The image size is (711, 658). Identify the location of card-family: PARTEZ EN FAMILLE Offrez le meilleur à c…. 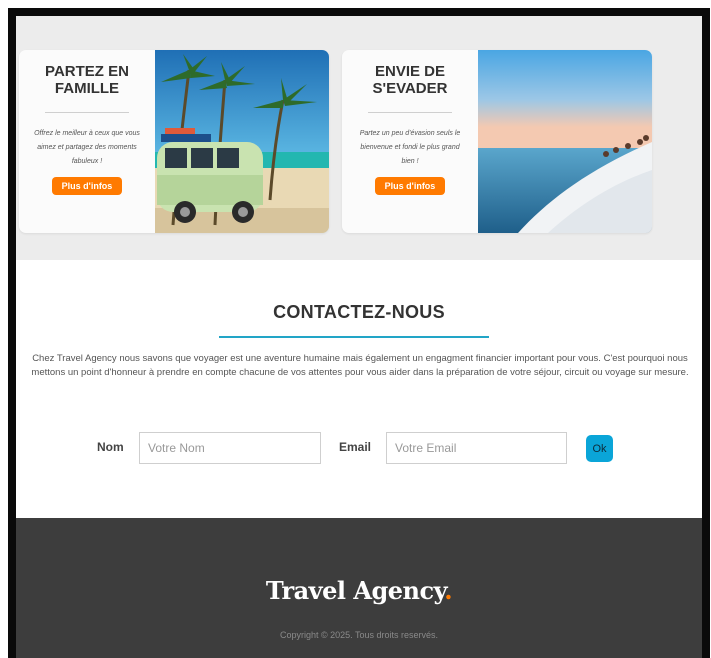
(174, 141).